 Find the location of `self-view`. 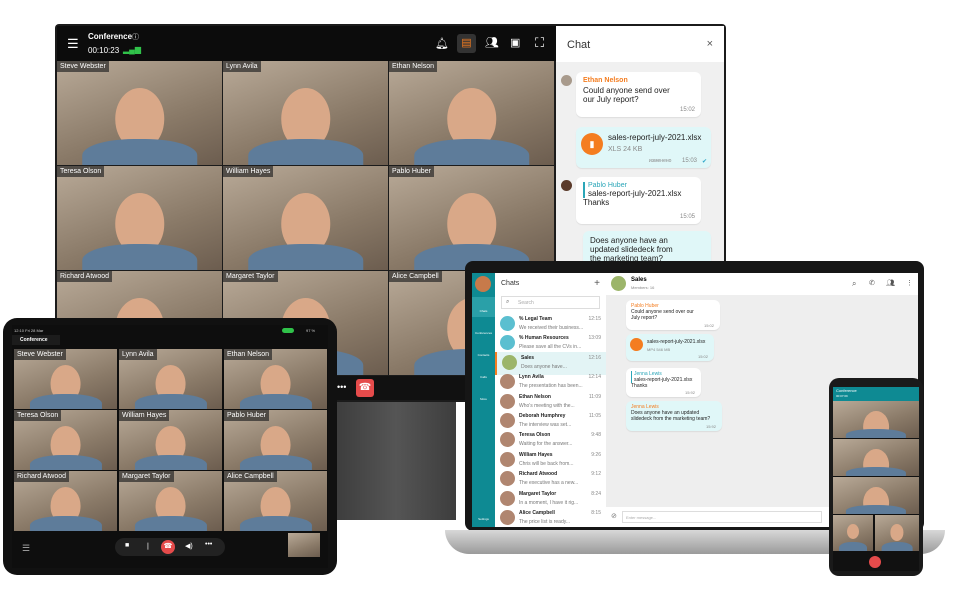

self-view is located at coordinates (304, 545).